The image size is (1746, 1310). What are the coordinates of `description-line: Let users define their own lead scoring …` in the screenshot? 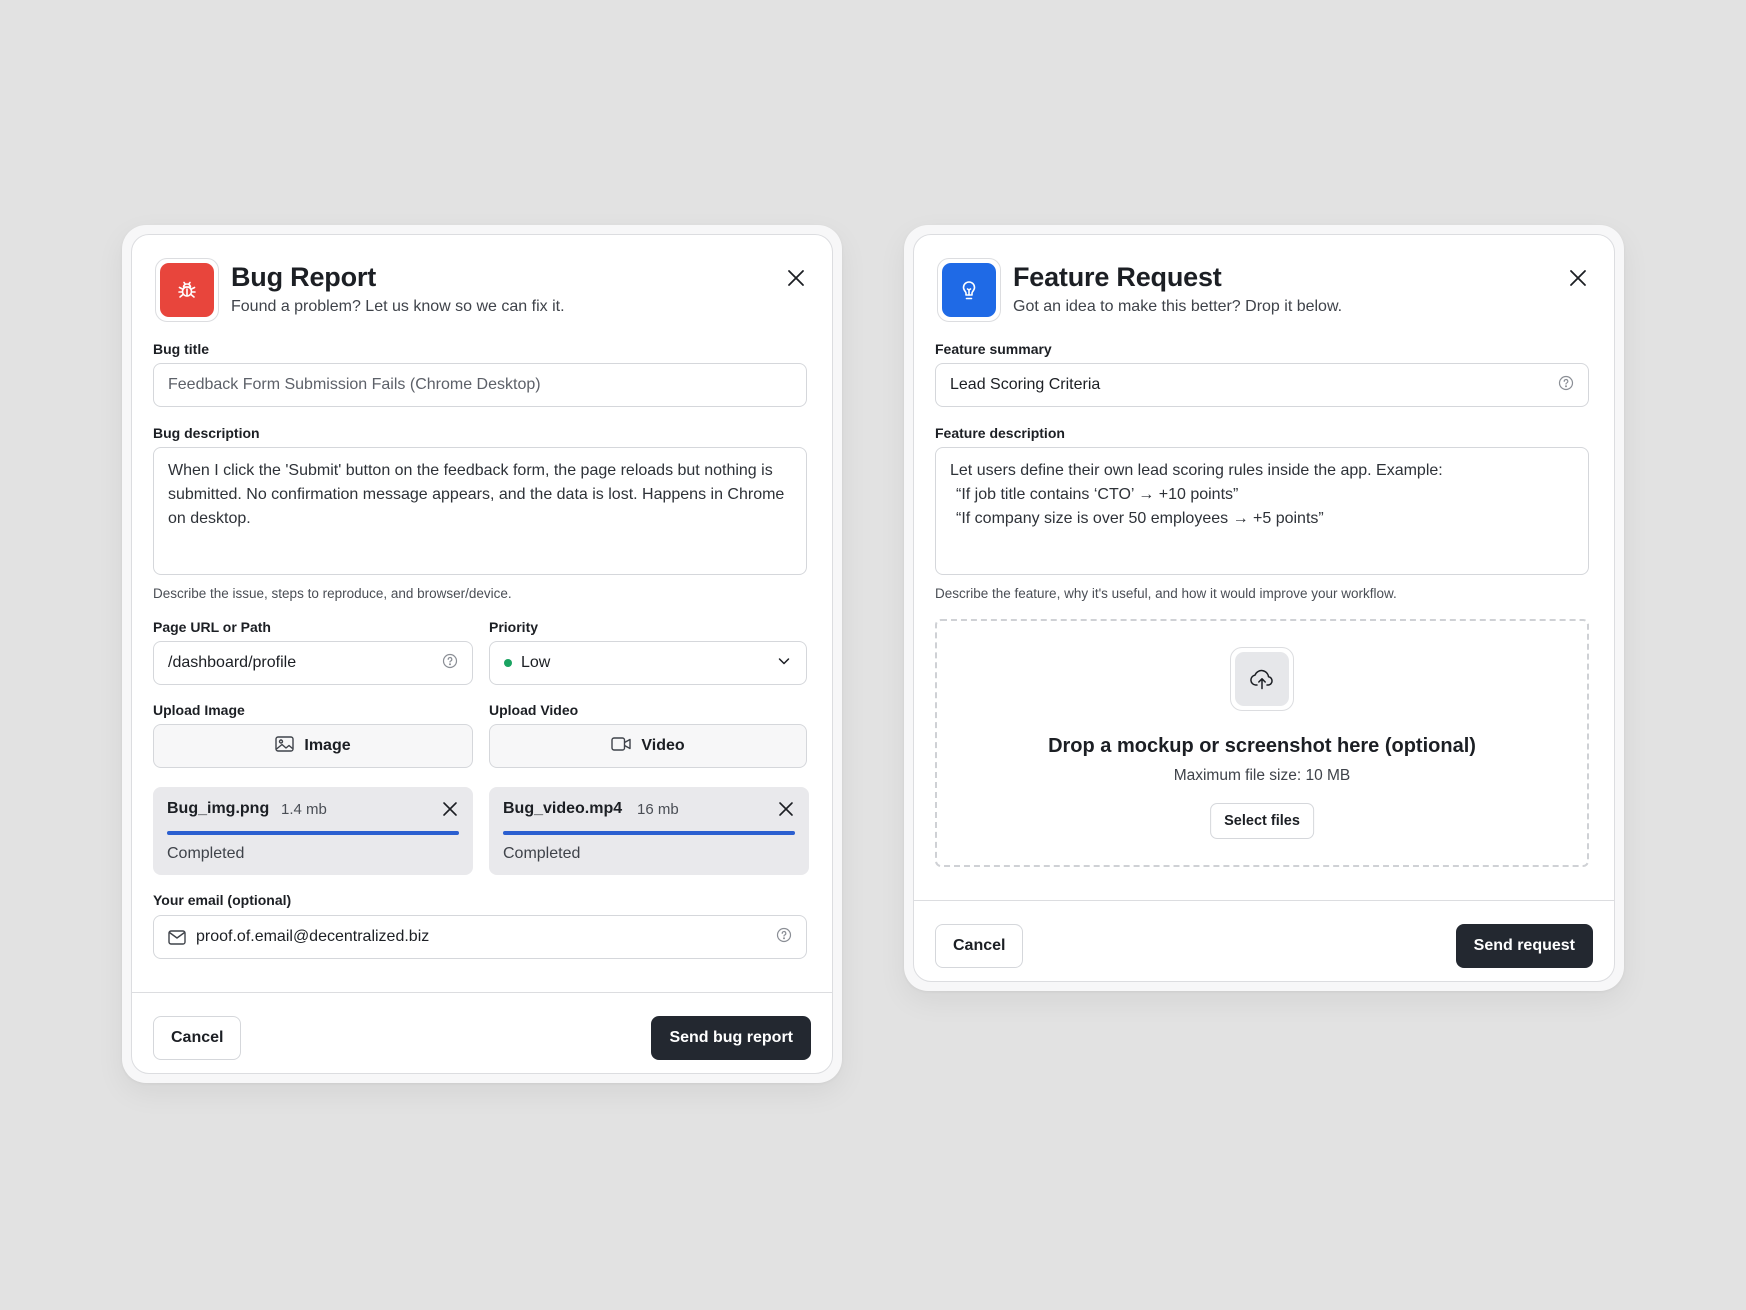 It's located at (1196, 470).